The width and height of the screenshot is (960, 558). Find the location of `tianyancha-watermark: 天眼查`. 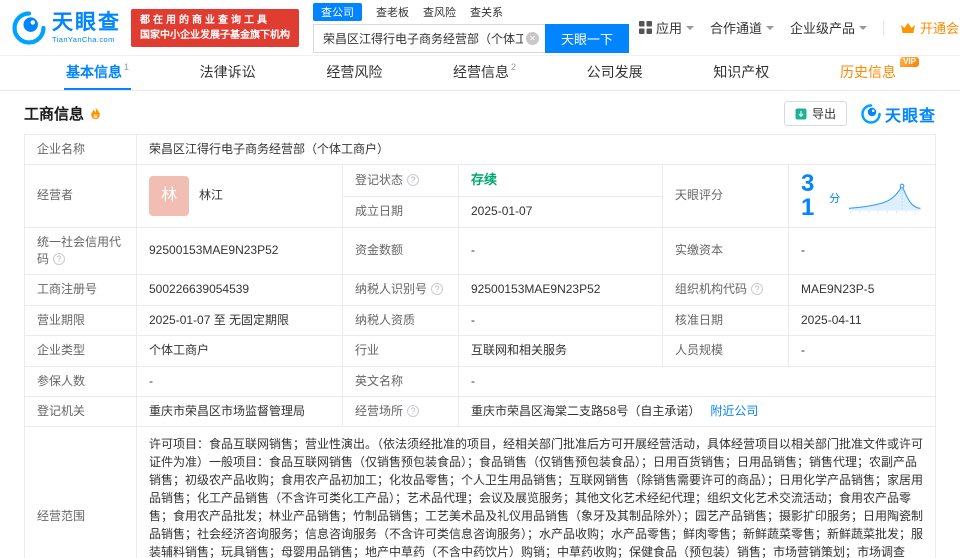

tianyancha-watermark: 天眼查 is located at coordinates (898, 114).